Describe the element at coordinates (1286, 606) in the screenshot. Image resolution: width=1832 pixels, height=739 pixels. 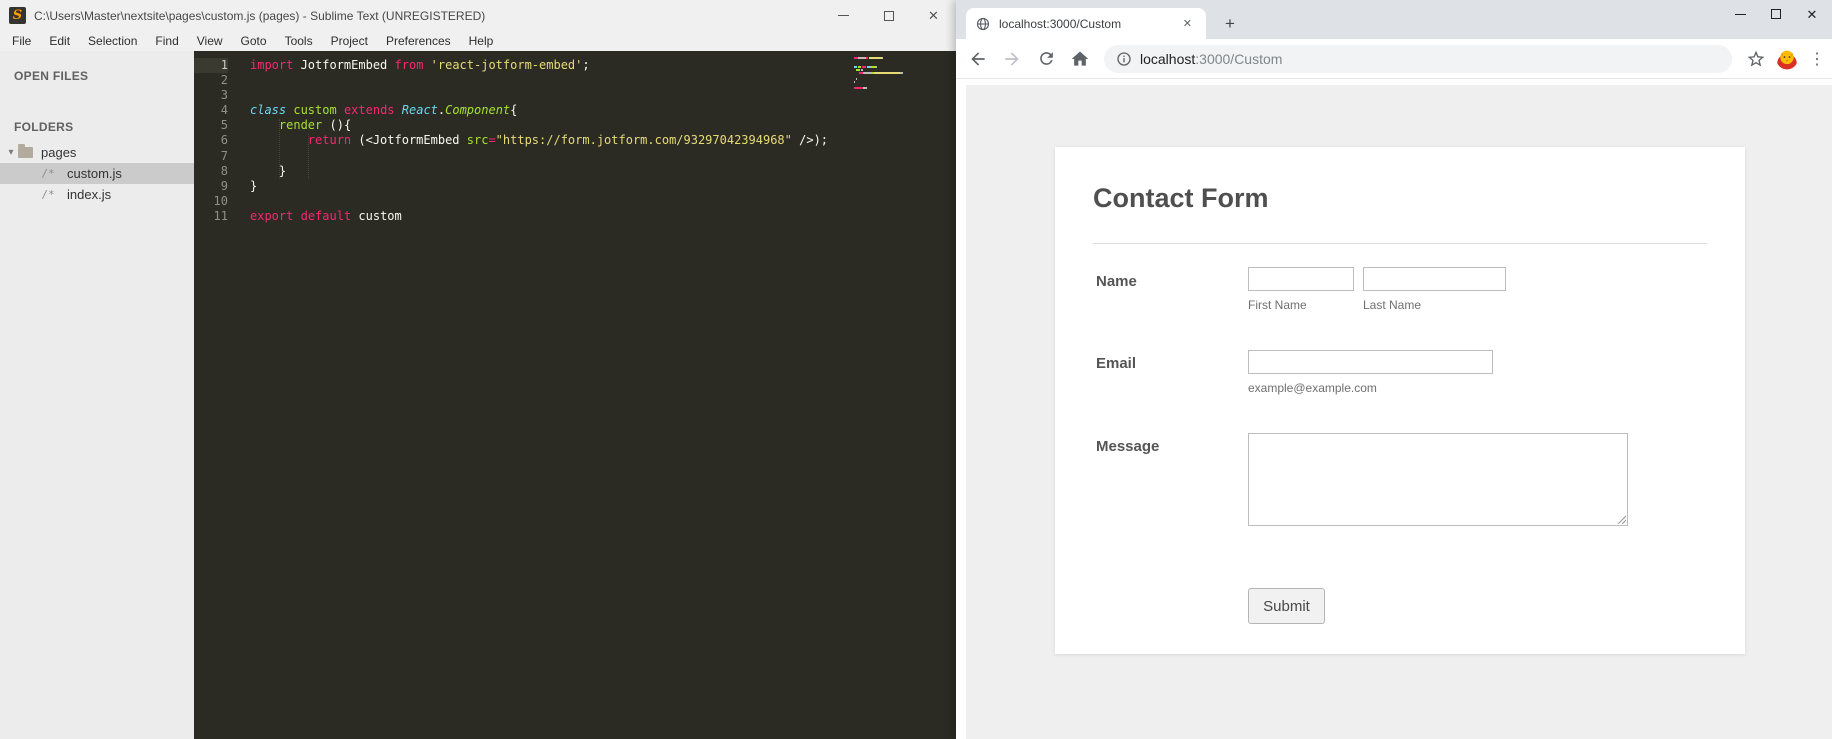
I see `submit-button: Submit` at that location.